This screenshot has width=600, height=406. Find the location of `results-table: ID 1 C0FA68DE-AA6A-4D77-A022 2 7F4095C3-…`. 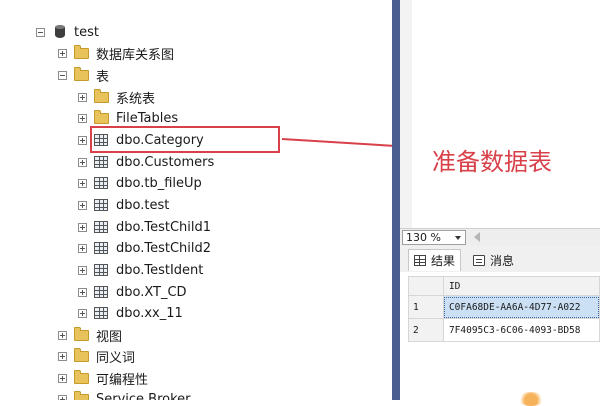

results-table: ID 1 C0FA68DE-AA6A-4D77-A022 2 7F4095C3-… is located at coordinates (504, 309).